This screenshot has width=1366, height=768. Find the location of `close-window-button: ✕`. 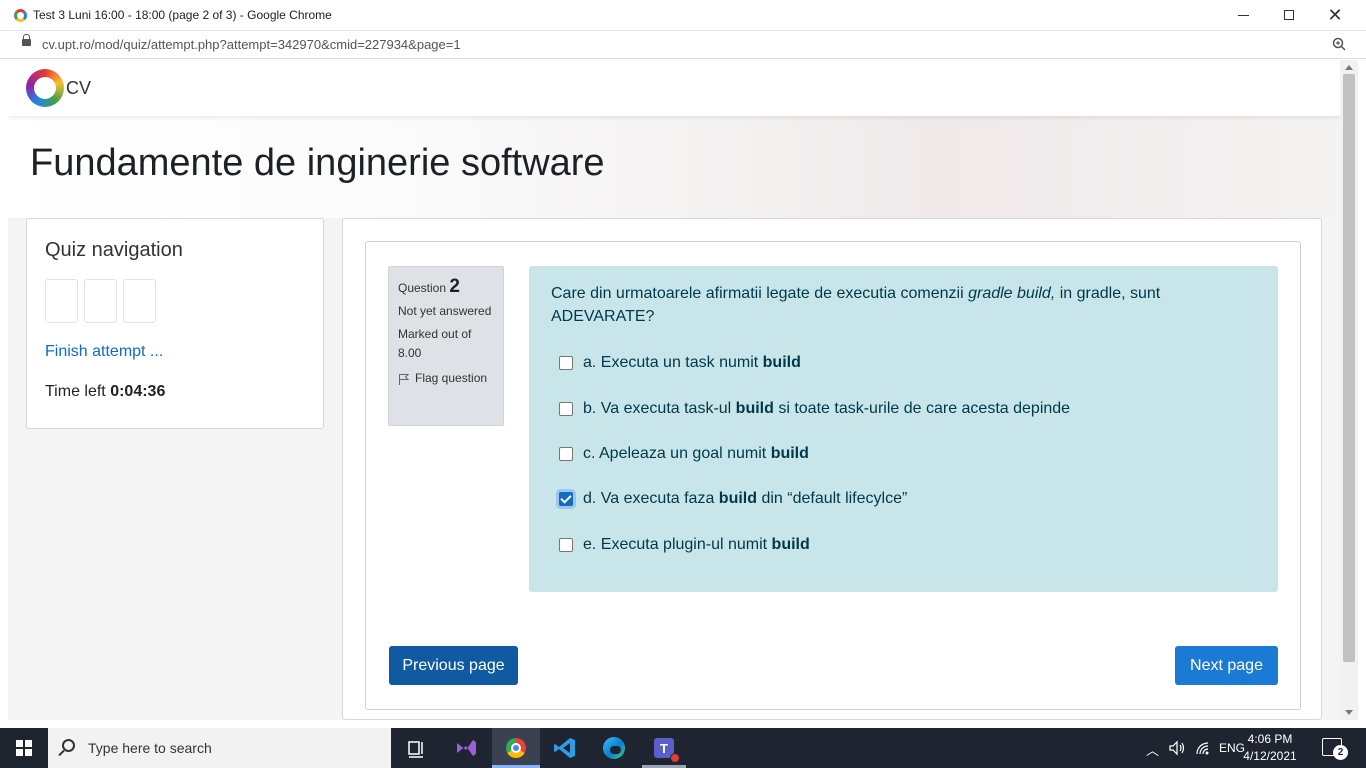

close-window-button: ✕ is located at coordinates (1335, 15).